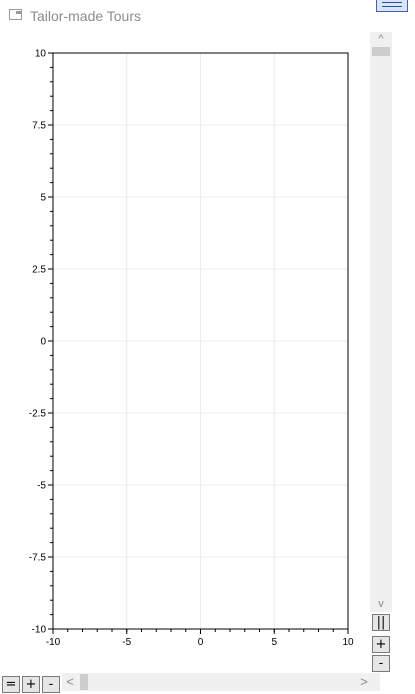  Describe the element at coordinates (381, 322) in the screenshot. I see `vertical-scrollbar: ^ v` at that location.